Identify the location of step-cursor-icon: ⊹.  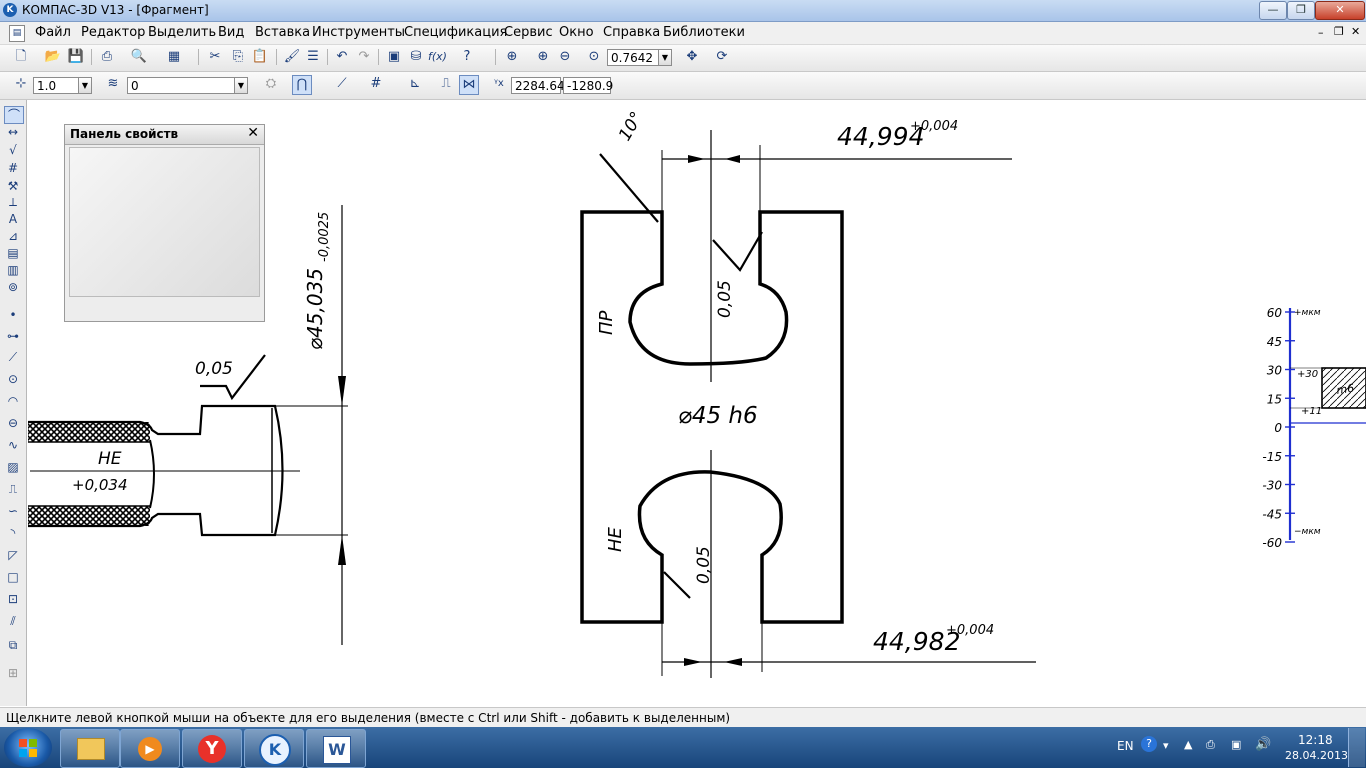
(21, 84).